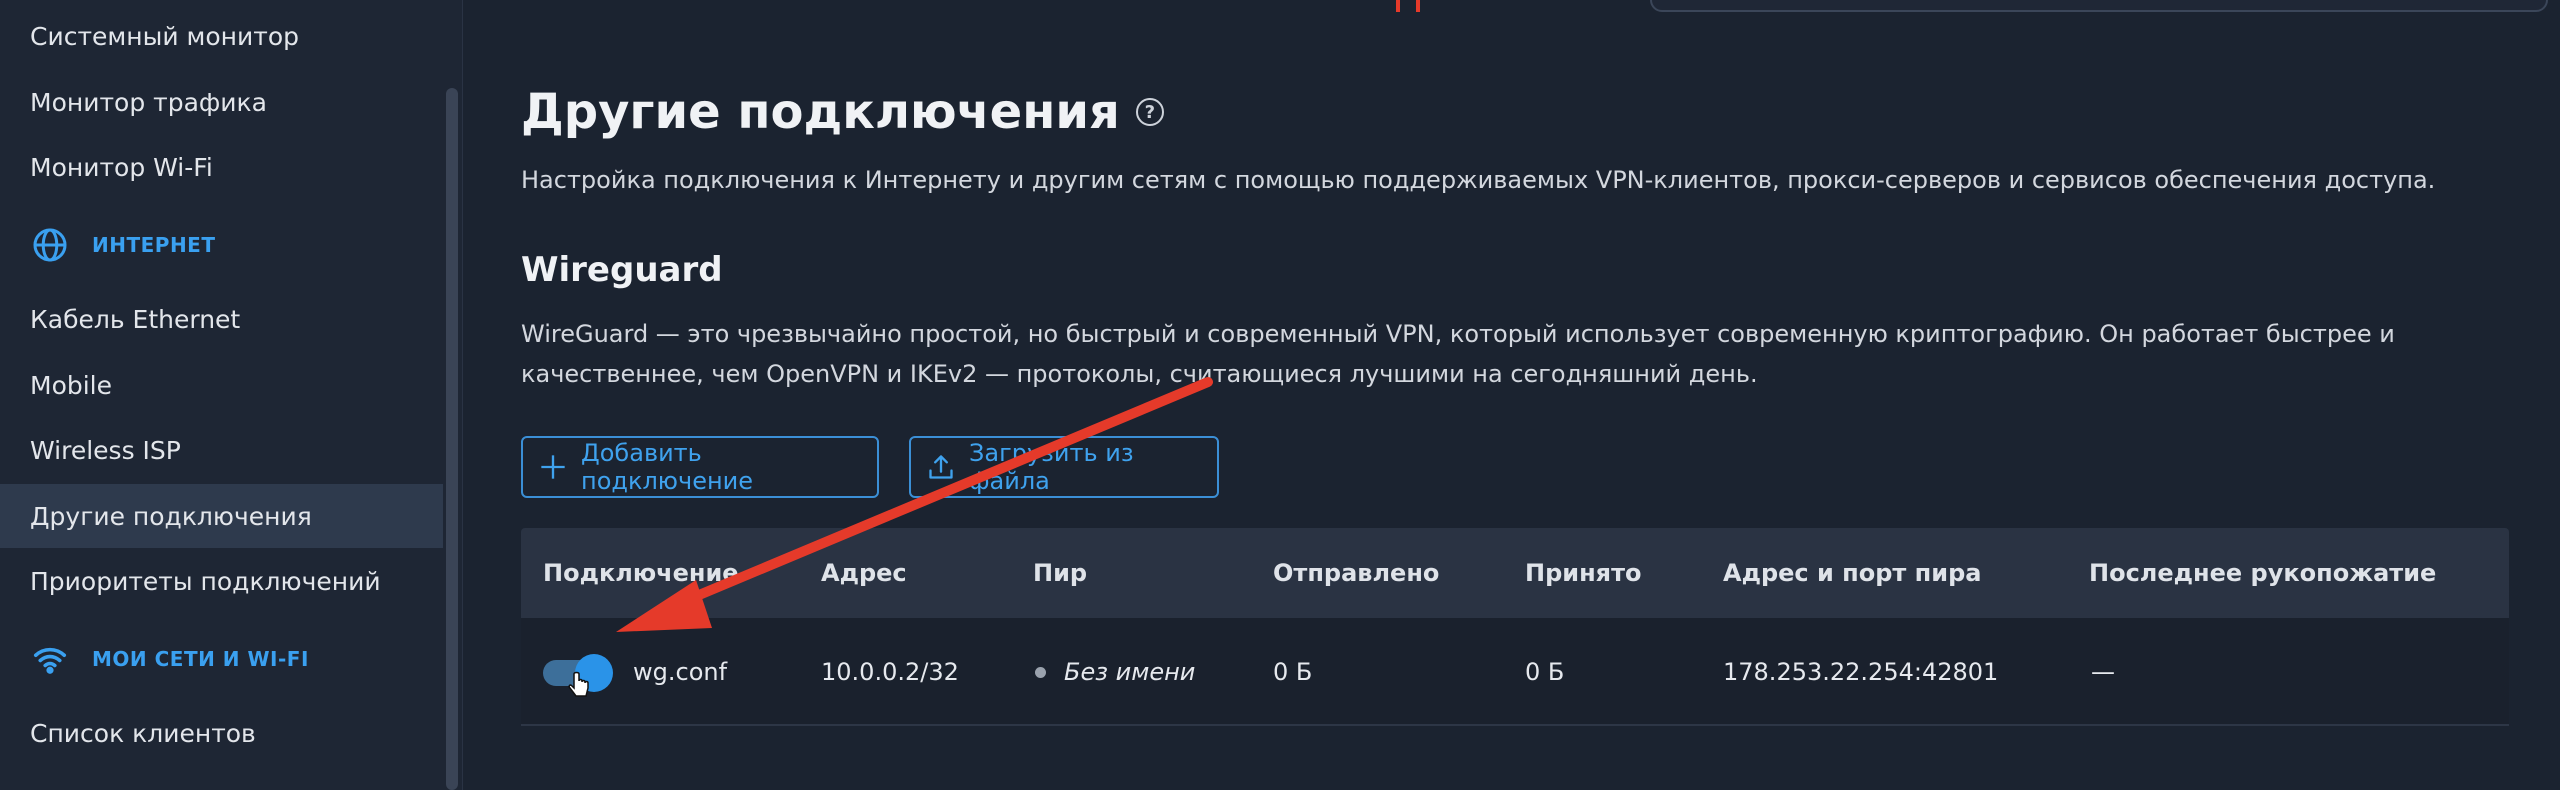 The width and height of the screenshot is (2560, 790). I want to click on sidebar-section-my-networks: МОИ СЕТИ И WI-FI, so click(221, 659).